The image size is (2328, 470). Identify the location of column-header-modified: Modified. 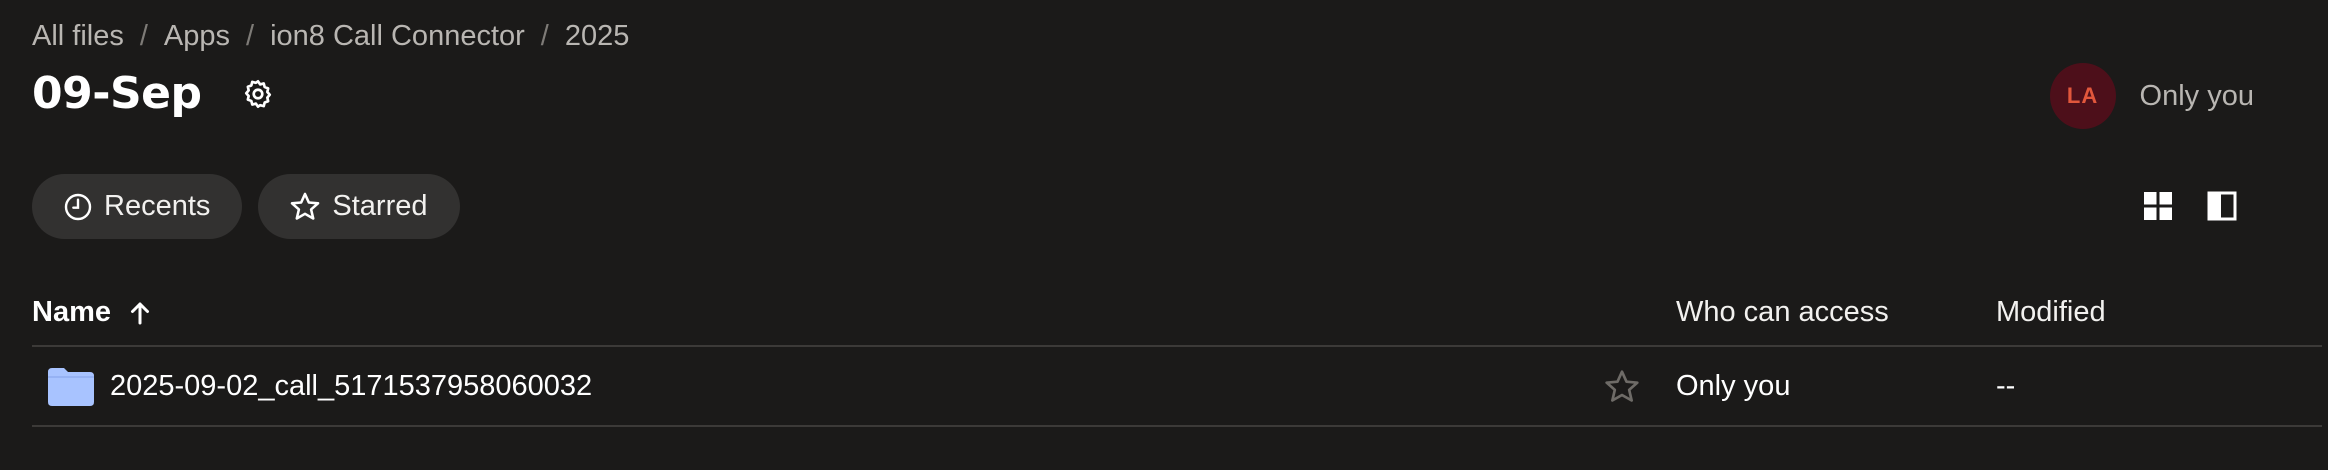
(2051, 312).